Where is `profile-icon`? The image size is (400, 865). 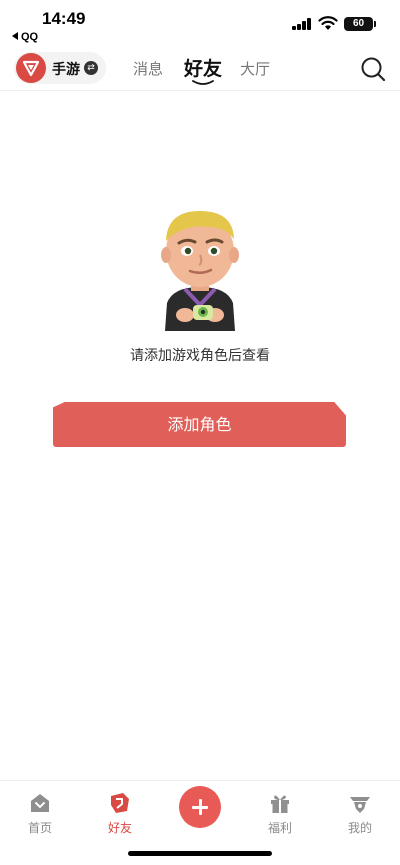
profile-icon is located at coordinates (360, 805).